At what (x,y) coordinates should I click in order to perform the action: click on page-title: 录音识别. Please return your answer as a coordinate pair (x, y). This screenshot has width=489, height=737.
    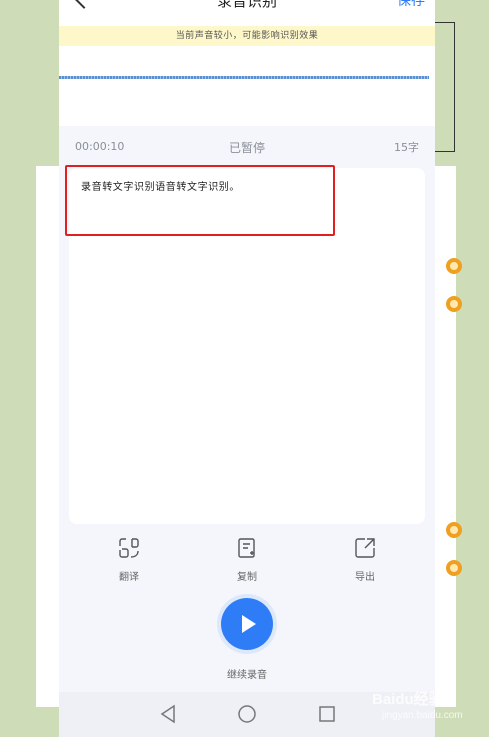
    Looking at the image, I should click on (246, 5).